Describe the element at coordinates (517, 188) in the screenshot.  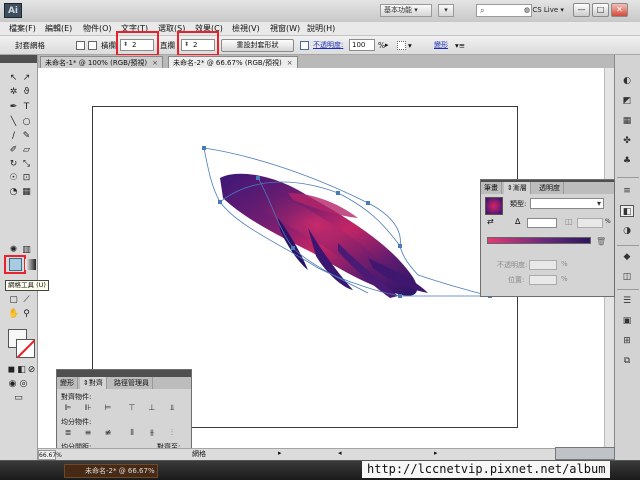
I see `tab-gradient: ⇕漸層` at that location.